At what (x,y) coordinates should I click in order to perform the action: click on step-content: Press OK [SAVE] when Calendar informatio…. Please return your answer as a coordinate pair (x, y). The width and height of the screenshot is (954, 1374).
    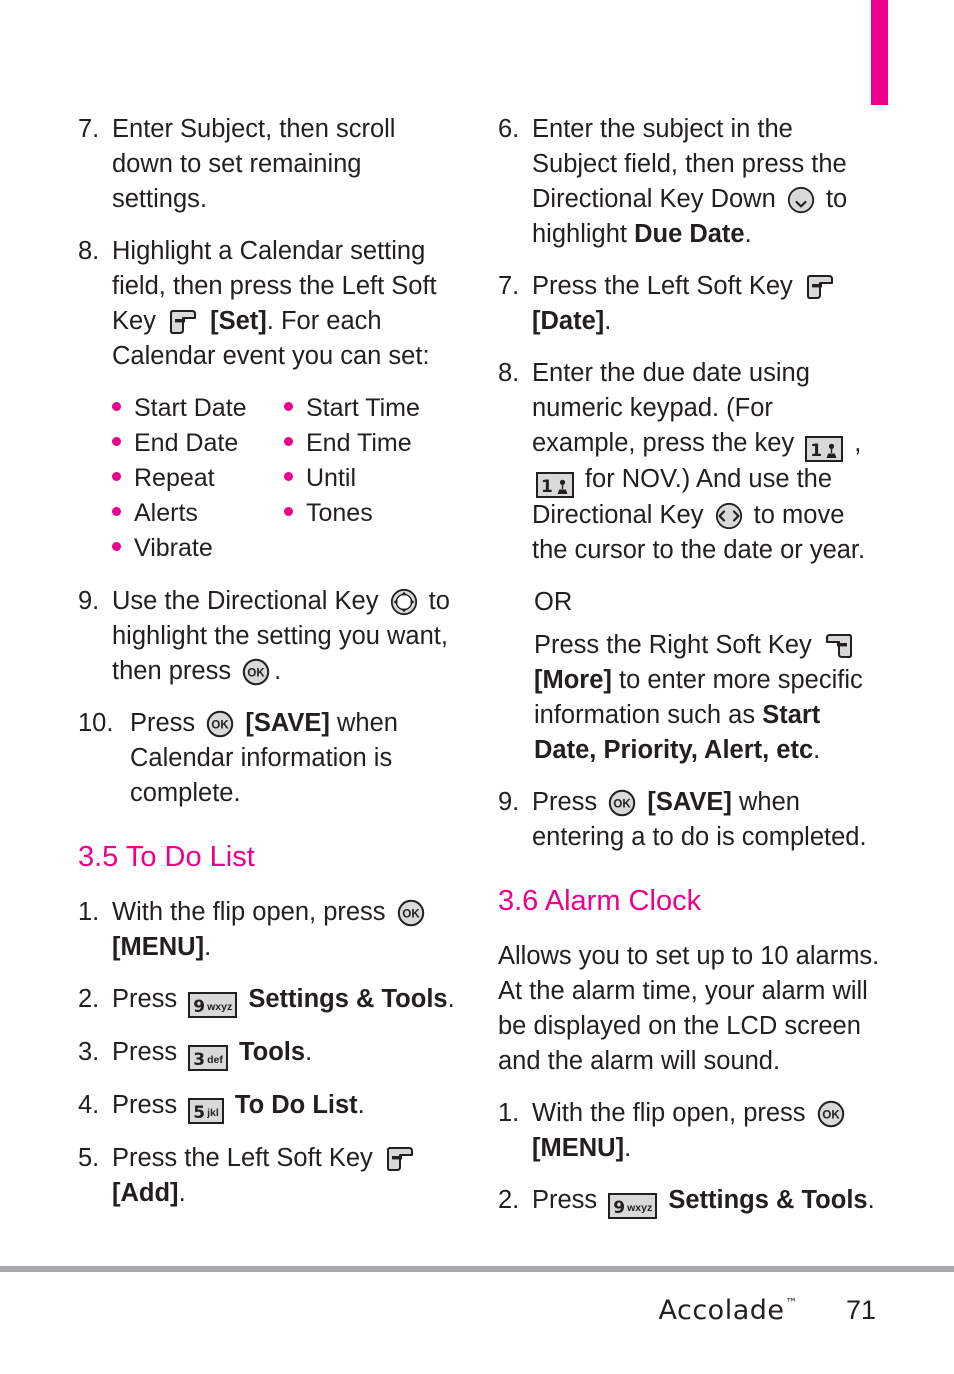
    Looking at the image, I should click on (295, 758).